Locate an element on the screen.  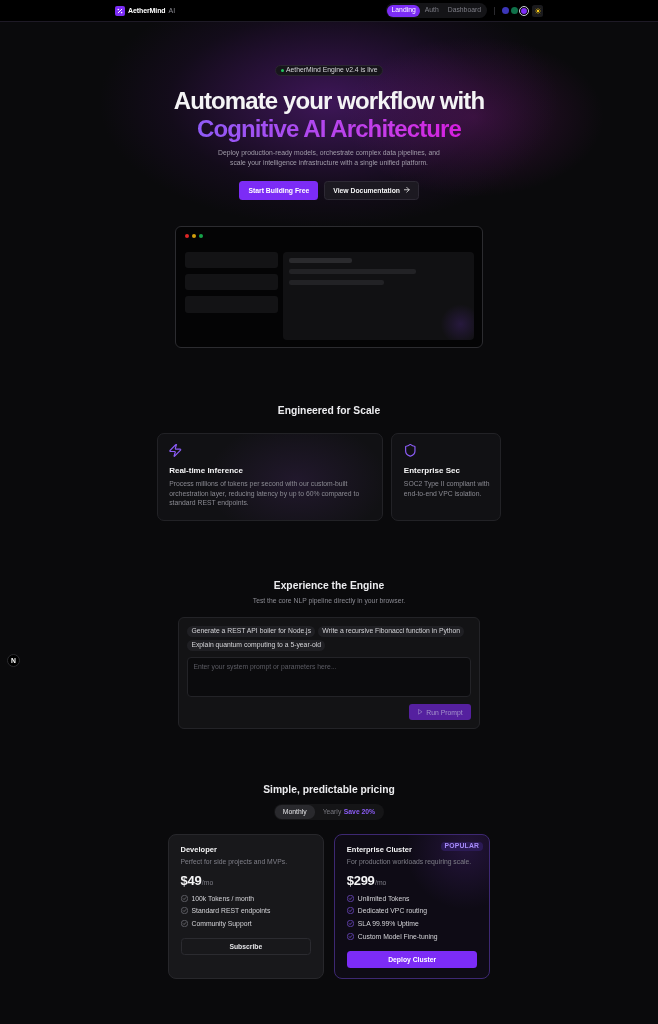
status-dot-icon is located at coordinates (282, 70).